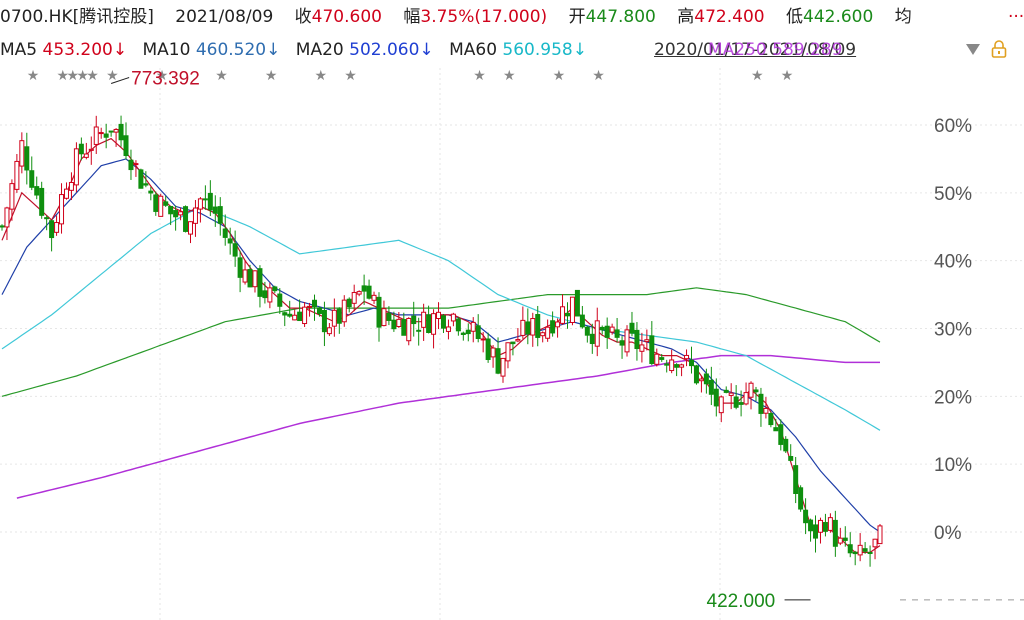  I want to click on ma20-value: 502.060↓, so click(391, 50).